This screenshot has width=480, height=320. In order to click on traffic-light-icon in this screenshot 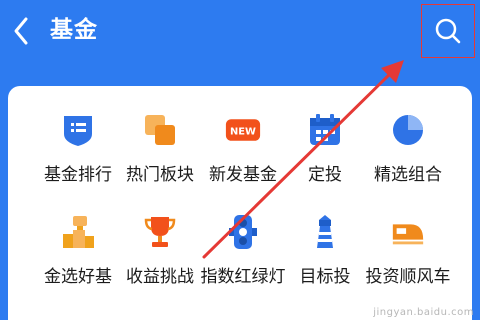, I will do `click(243, 232)`.